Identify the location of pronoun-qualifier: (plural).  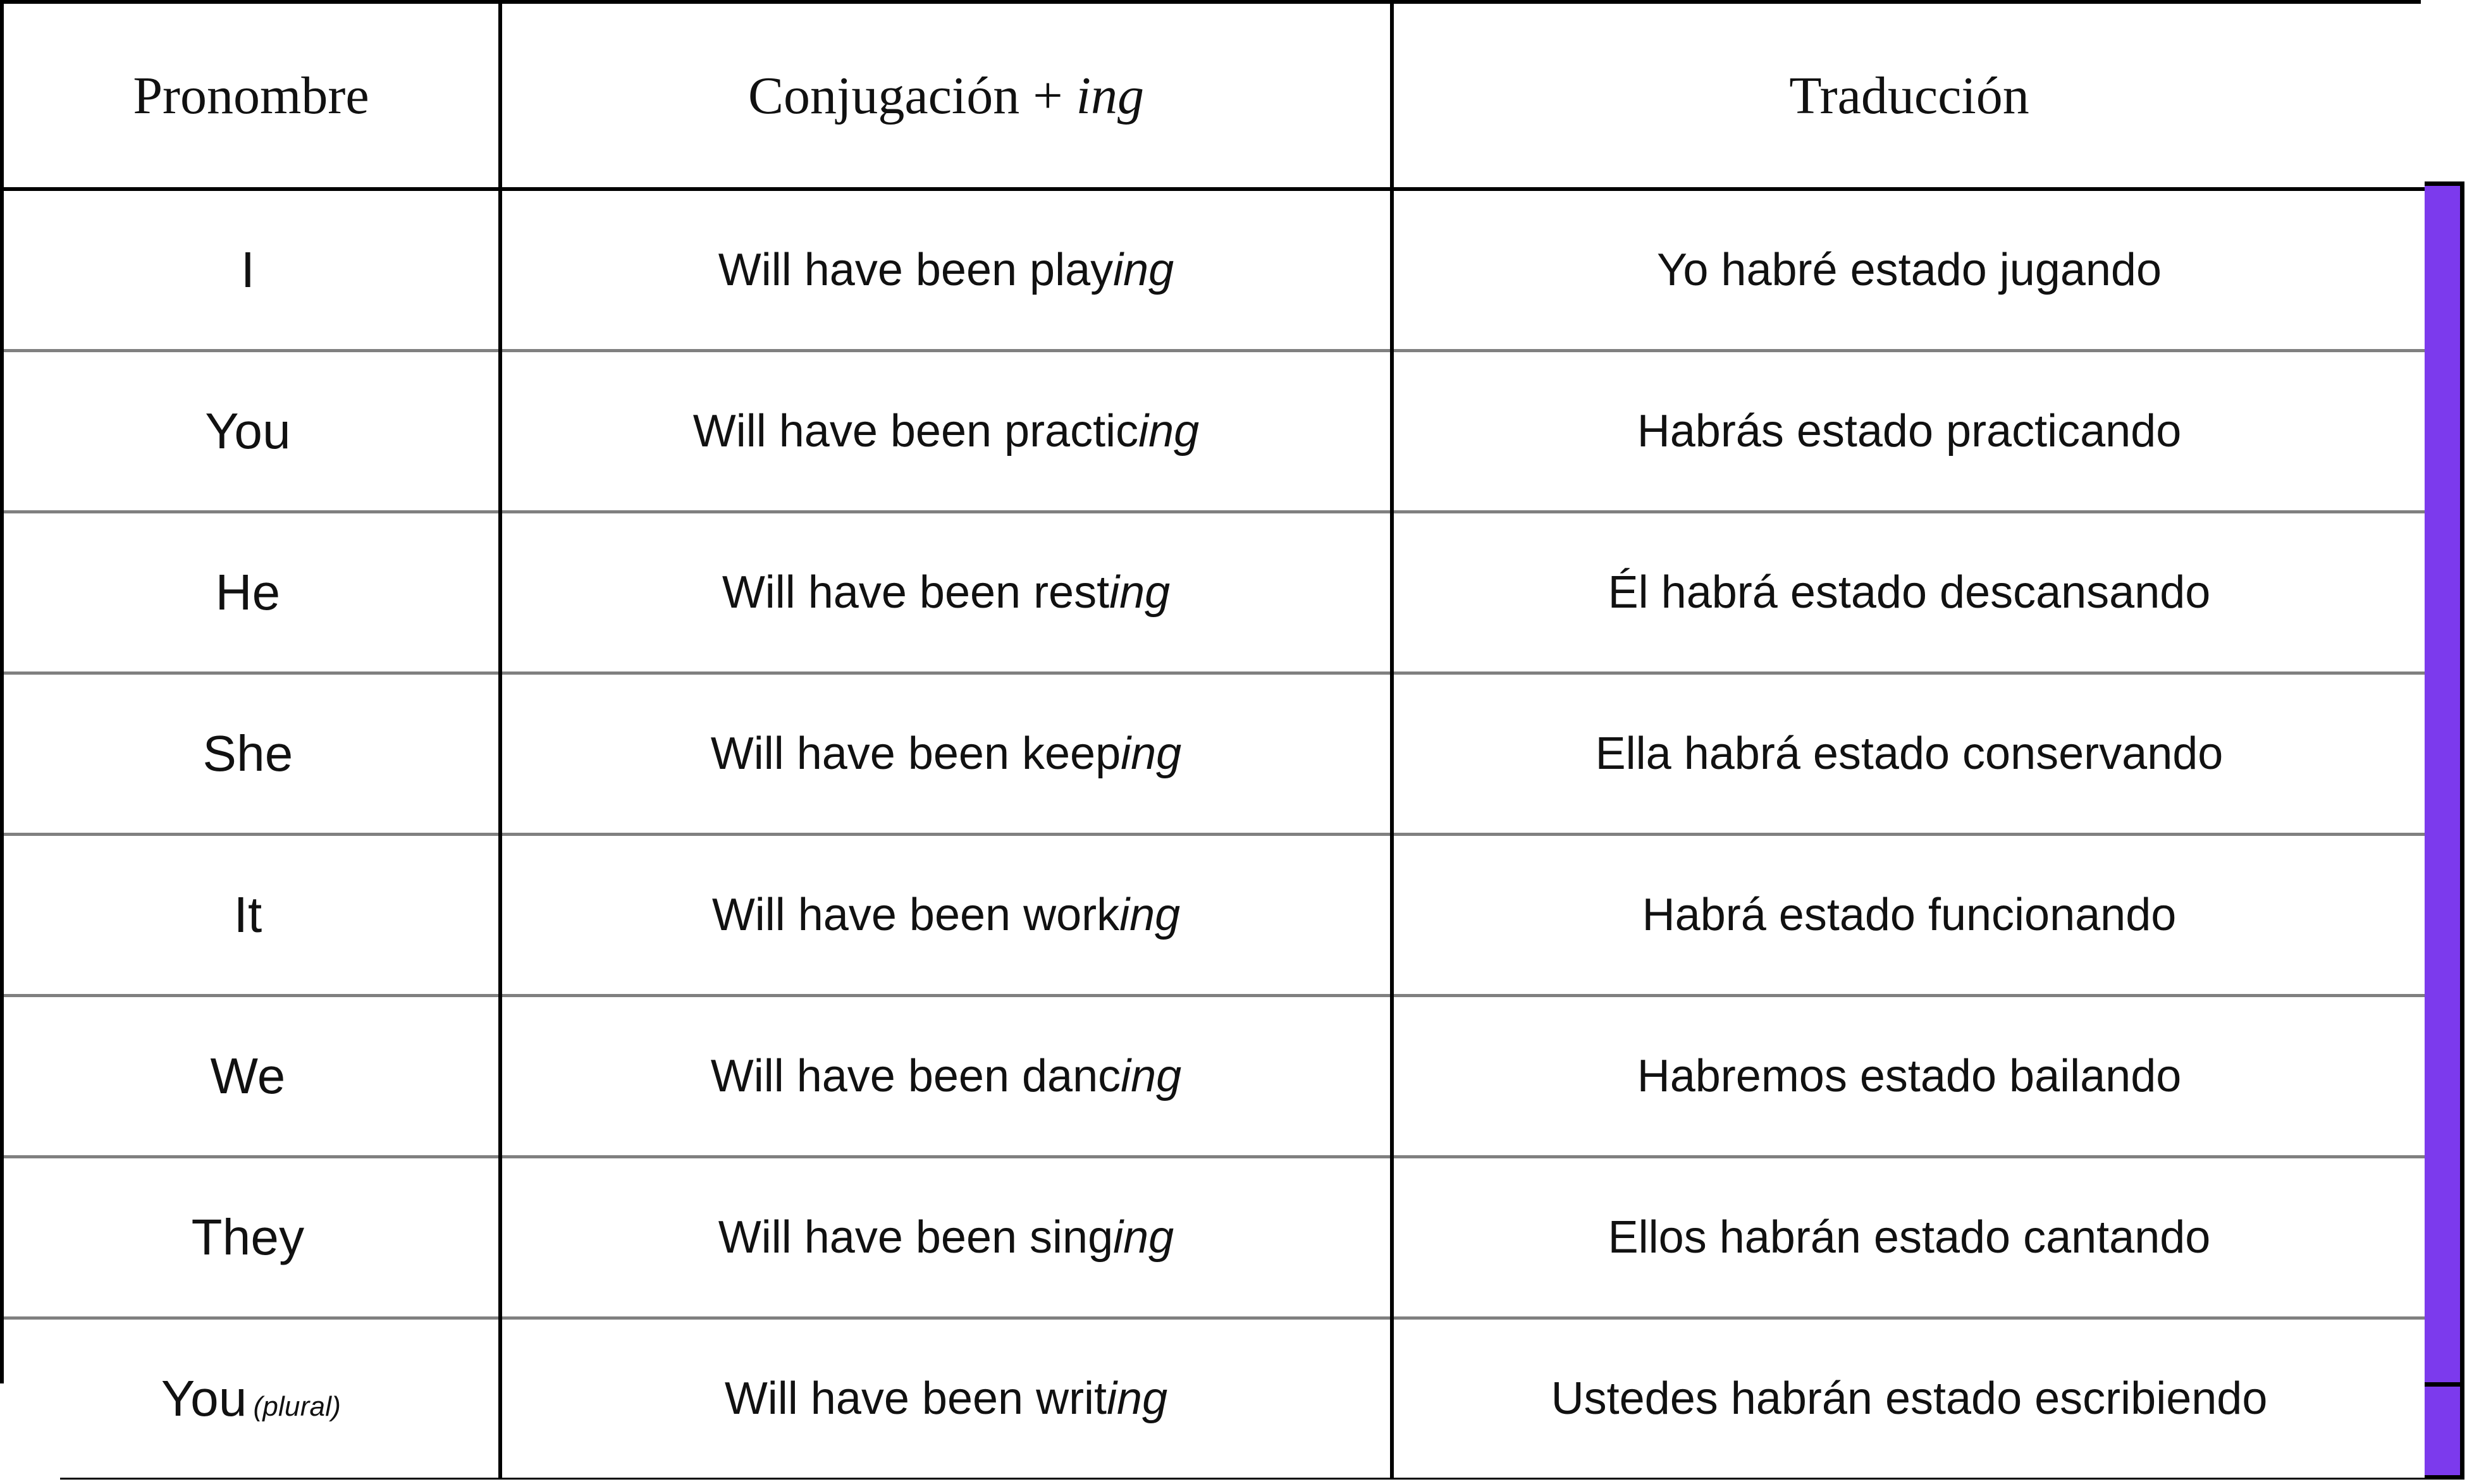
(297, 1406).